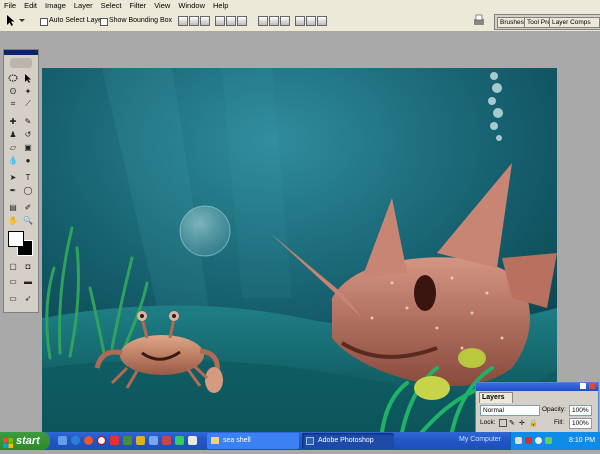 The height and width of the screenshot is (454, 600). I want to click on lock-transparency-icon, so click(503, 423).